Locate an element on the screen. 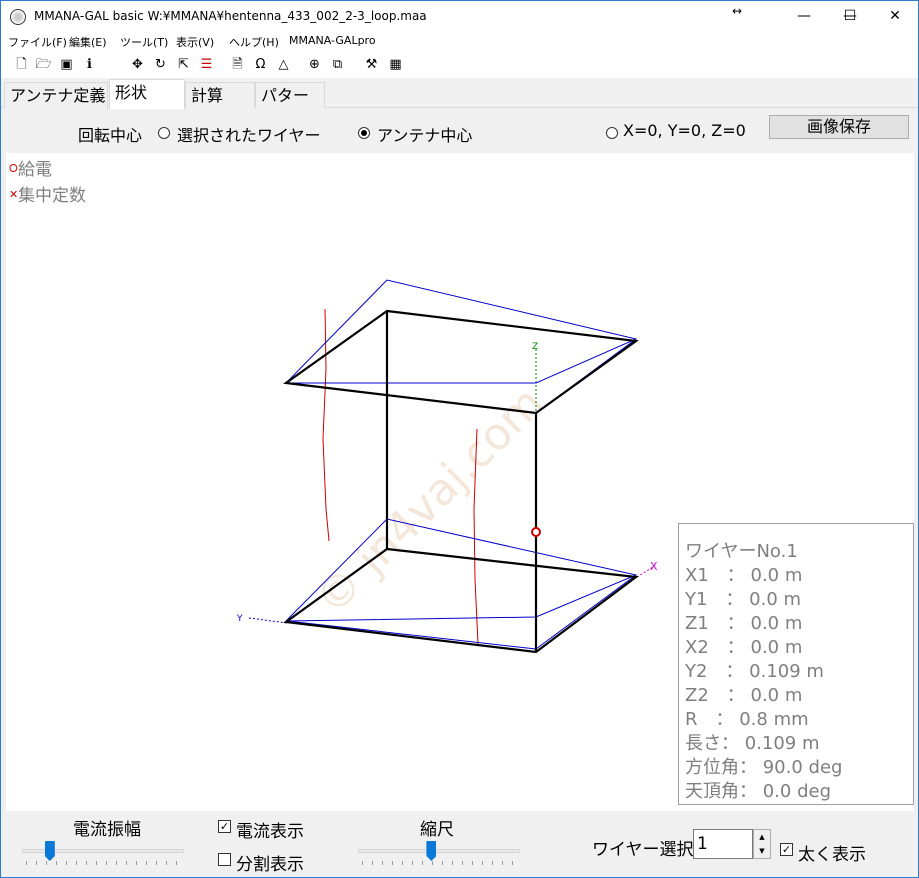 The width and height of the screenshot is (919, 878). info-icon: ℹ is located at coordinates (89, 64).